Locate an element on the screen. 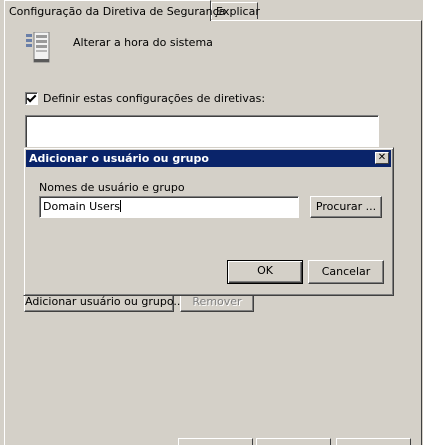 Image resolution: width=423 pixels, height=445 pixels. close-icon: ✕ is located at coordinates (382, 158).